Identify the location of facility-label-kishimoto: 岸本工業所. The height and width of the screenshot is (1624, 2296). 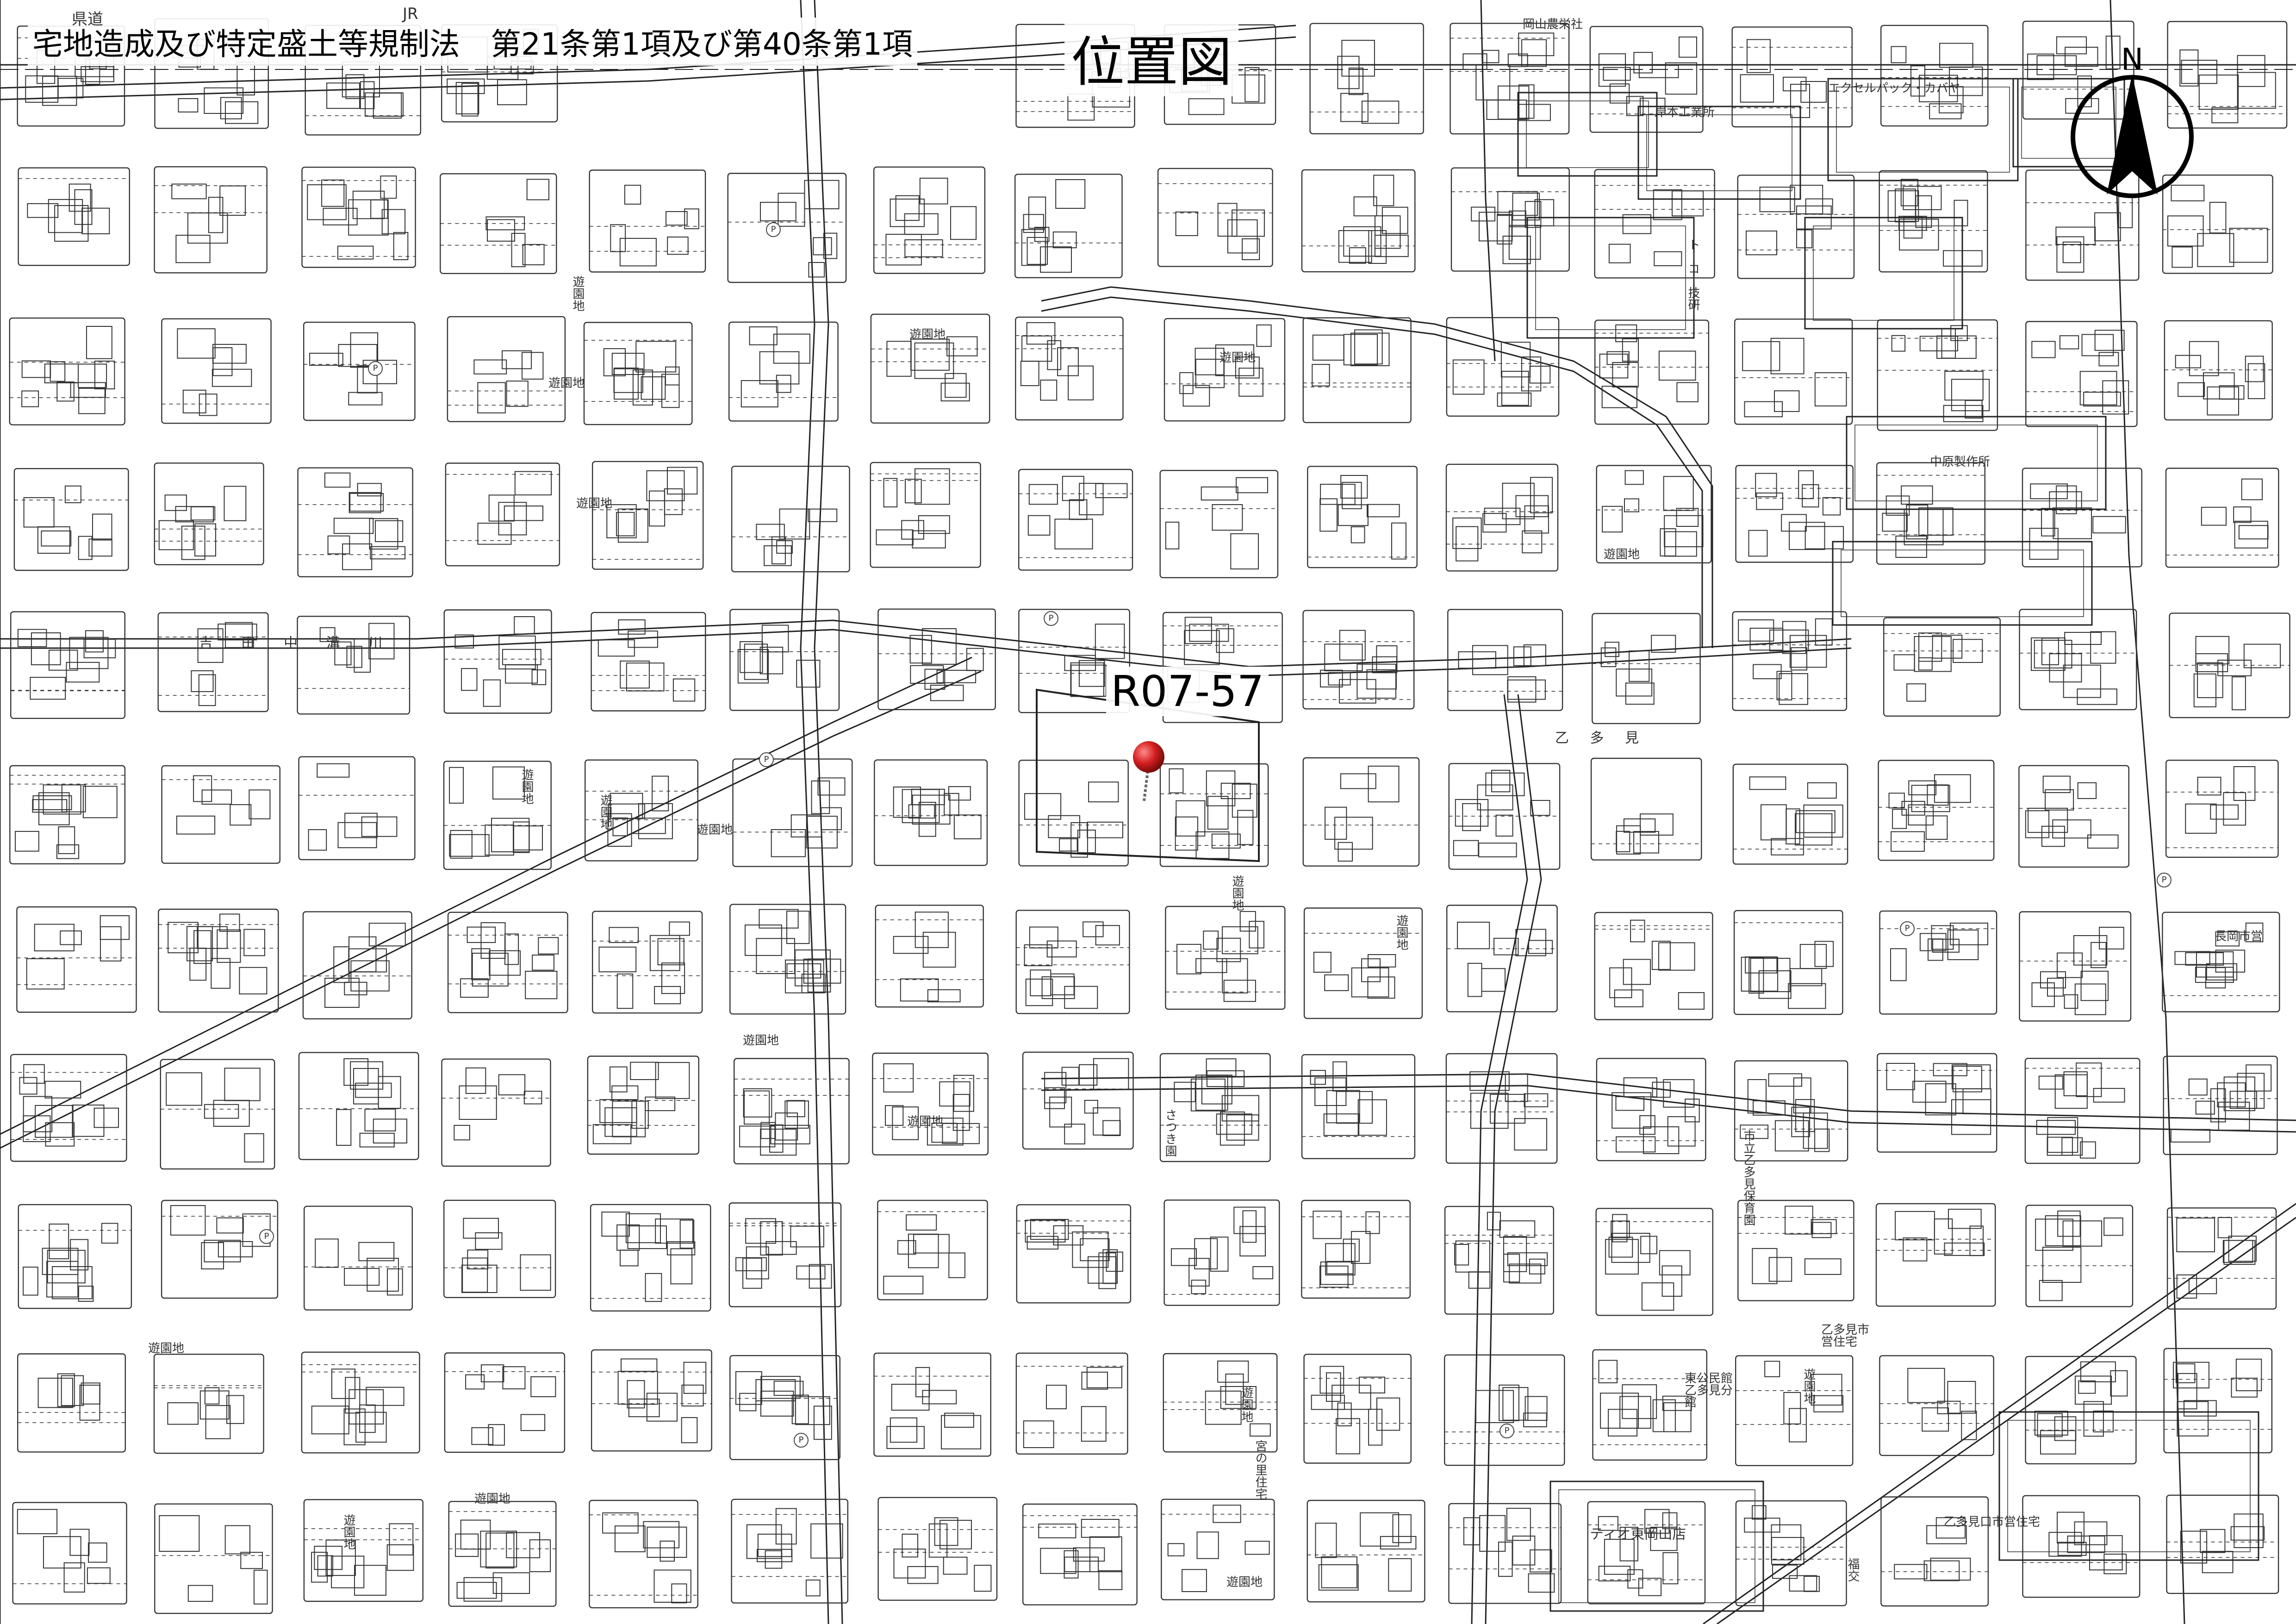
(1685, 112).